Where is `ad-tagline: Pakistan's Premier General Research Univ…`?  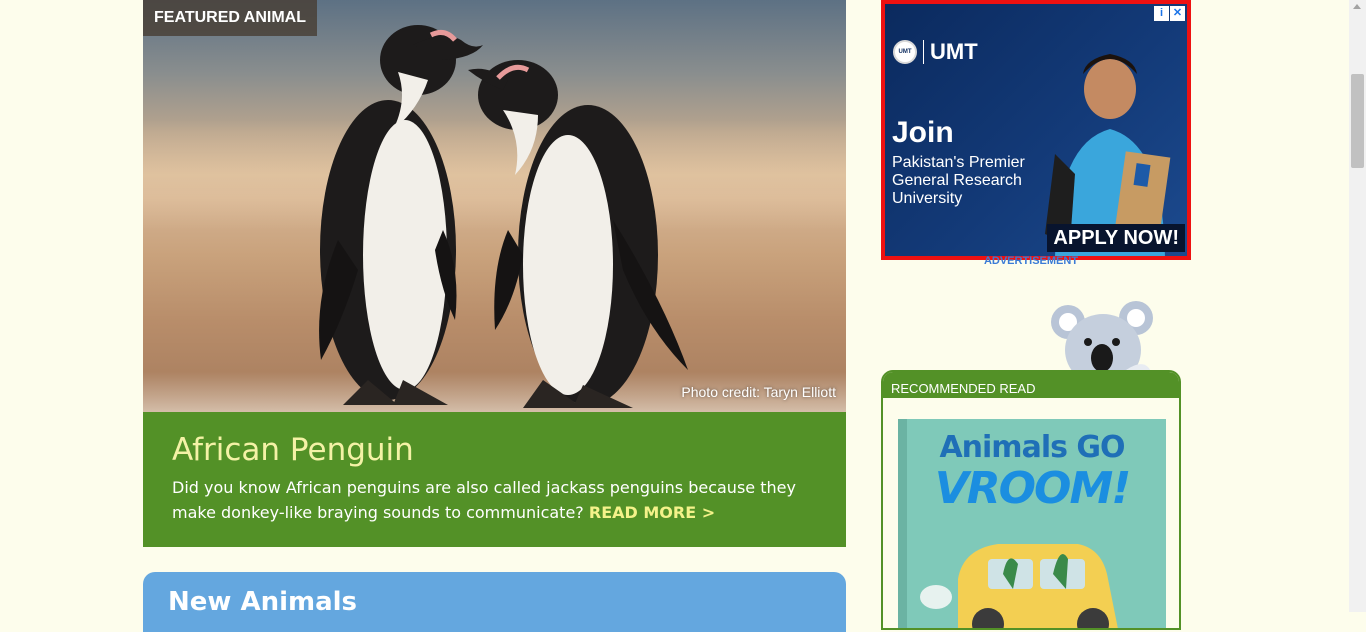 ad-tagline: Pakistan's Premier General Research Univ… is located at coordinates (958, 180).